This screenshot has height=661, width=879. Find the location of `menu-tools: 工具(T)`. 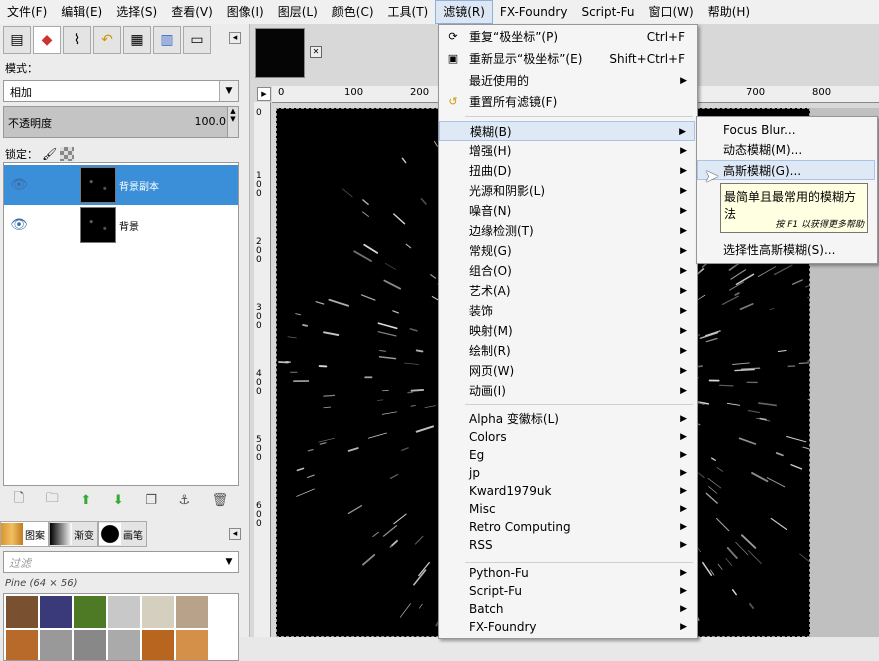

menu-tools: 工具(T) is located at coordinates (408, 12).